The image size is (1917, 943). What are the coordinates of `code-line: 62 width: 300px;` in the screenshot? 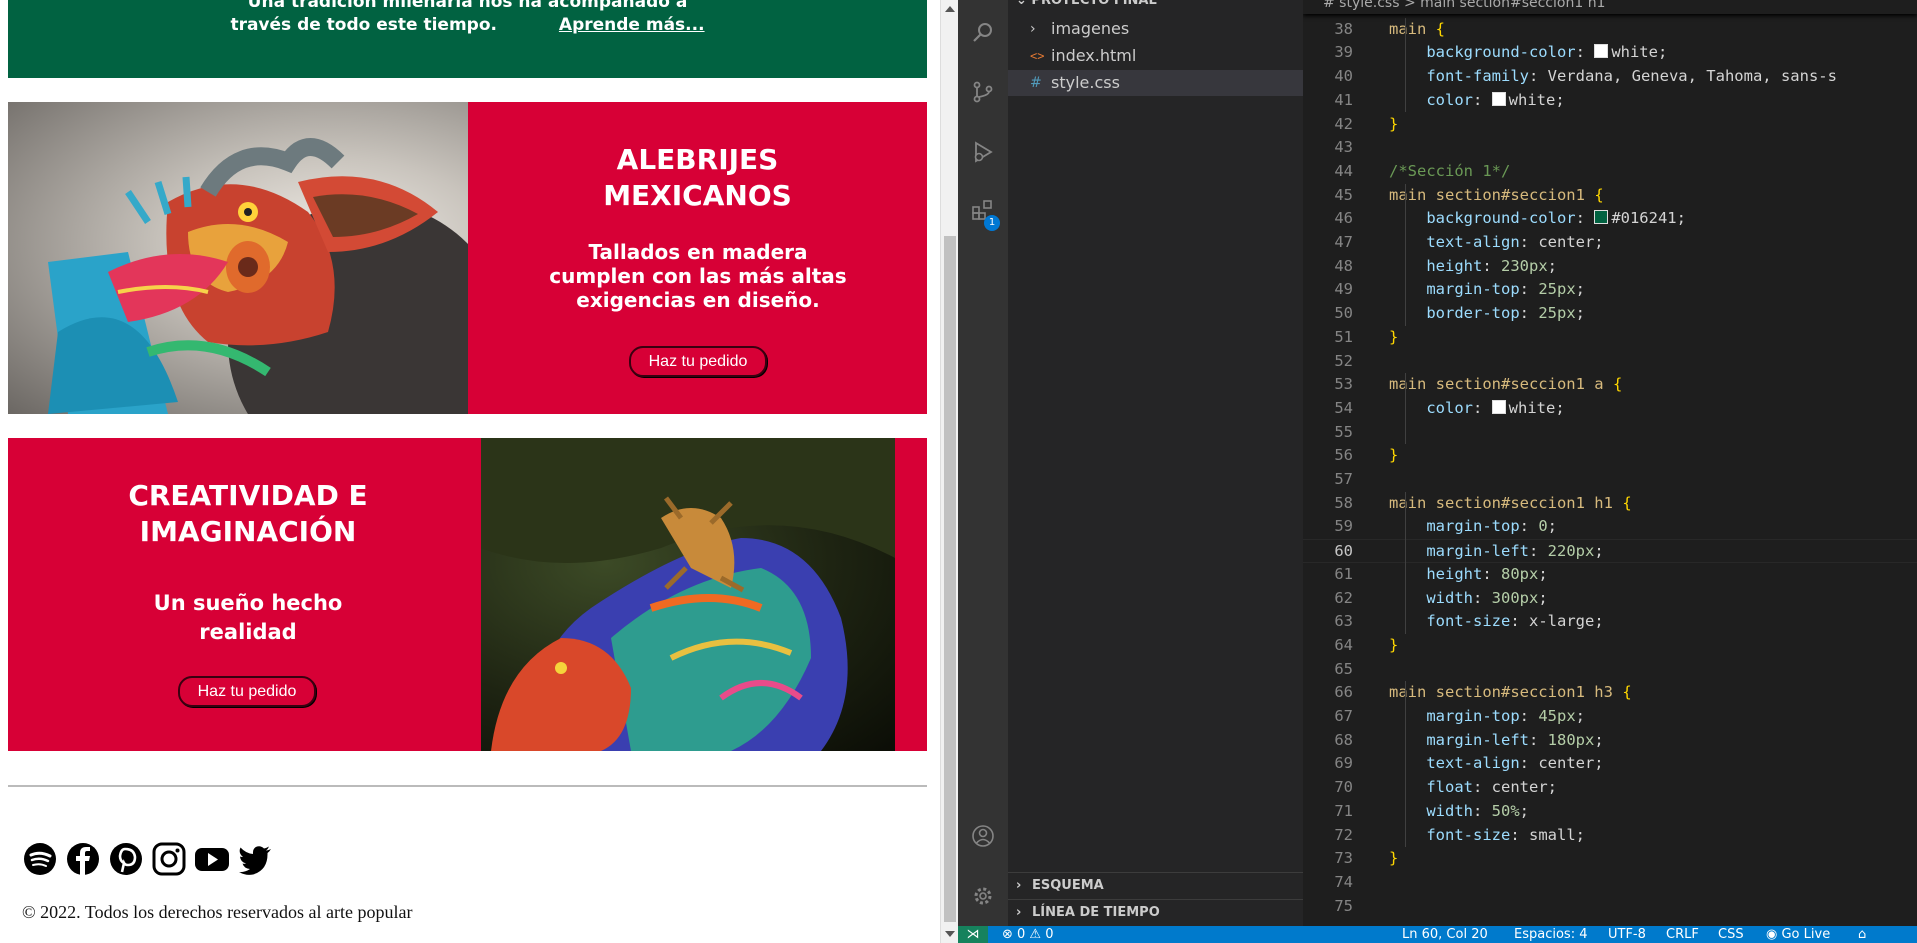 It's located at (1610, 599).